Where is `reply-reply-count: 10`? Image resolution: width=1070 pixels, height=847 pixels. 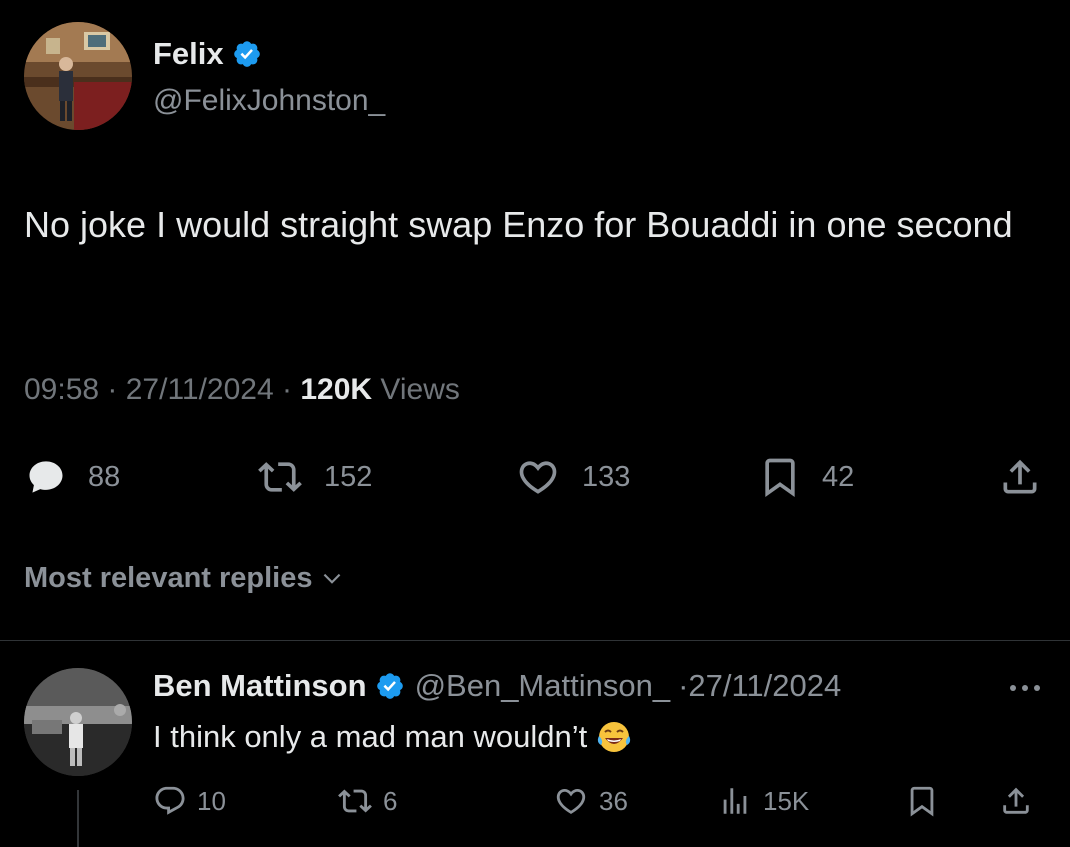
reply-reply-count: 10 is located at coordinates (211, 800).